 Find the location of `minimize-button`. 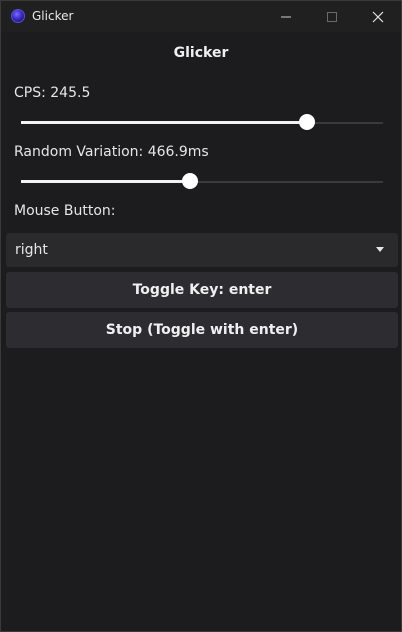

minimize-button is located at coordinates (286, 16).